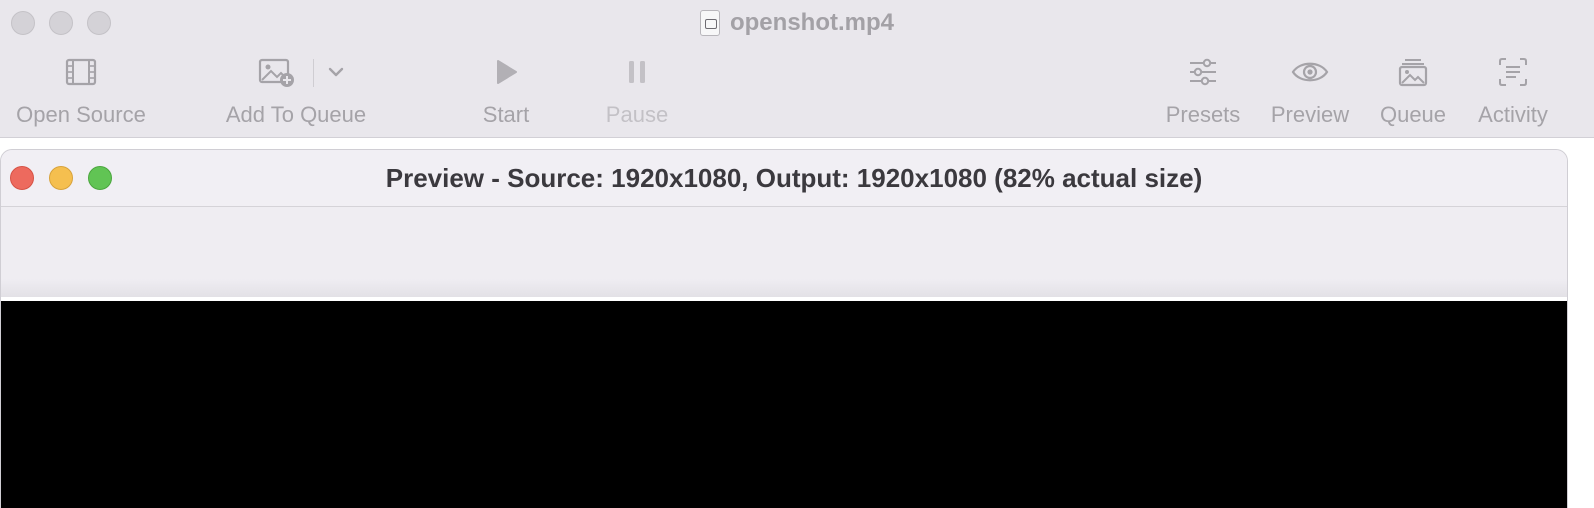  I want to click on queue-label: Queue, so click(1413, 114).